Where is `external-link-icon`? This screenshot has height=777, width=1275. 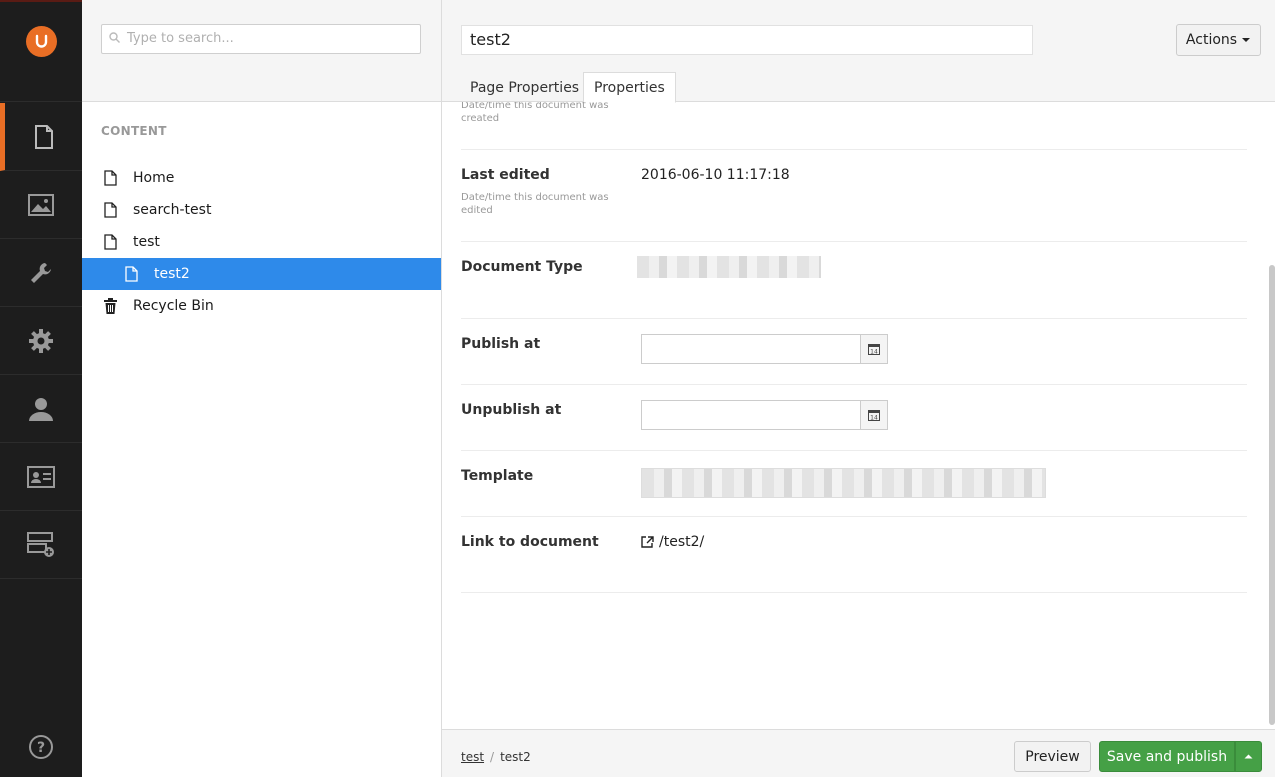 external-link-icon is located at coordinates (647, 542).